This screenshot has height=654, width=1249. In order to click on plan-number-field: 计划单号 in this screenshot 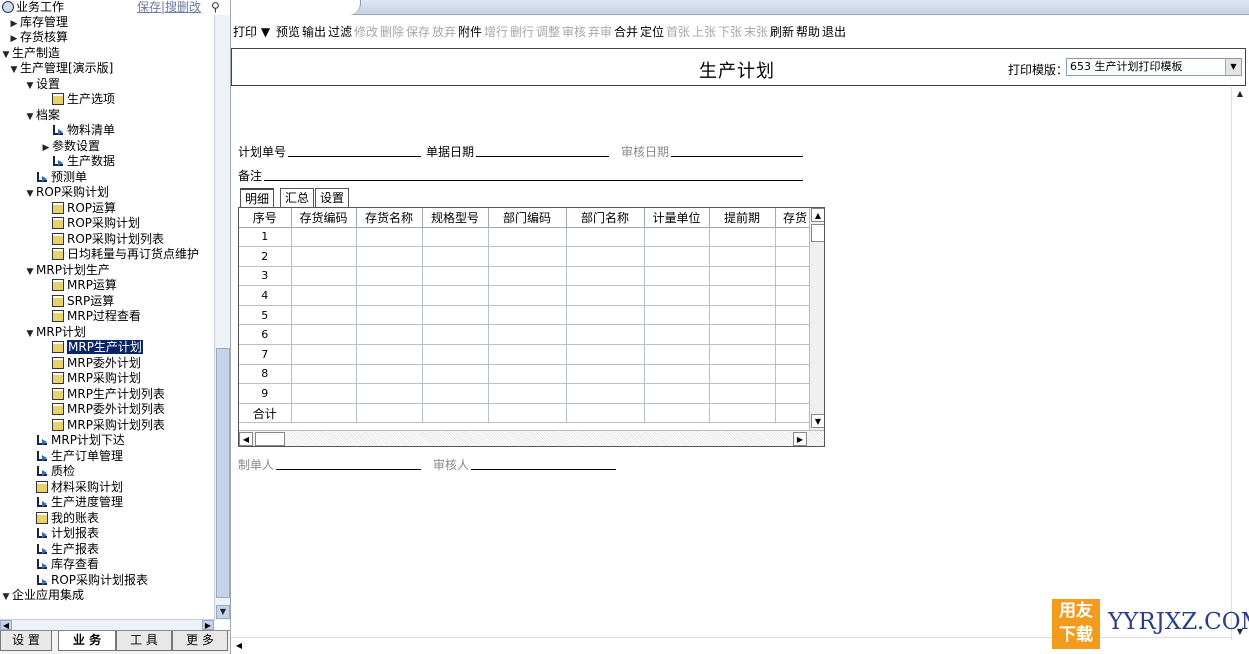, I will do `click(330, 151)`.